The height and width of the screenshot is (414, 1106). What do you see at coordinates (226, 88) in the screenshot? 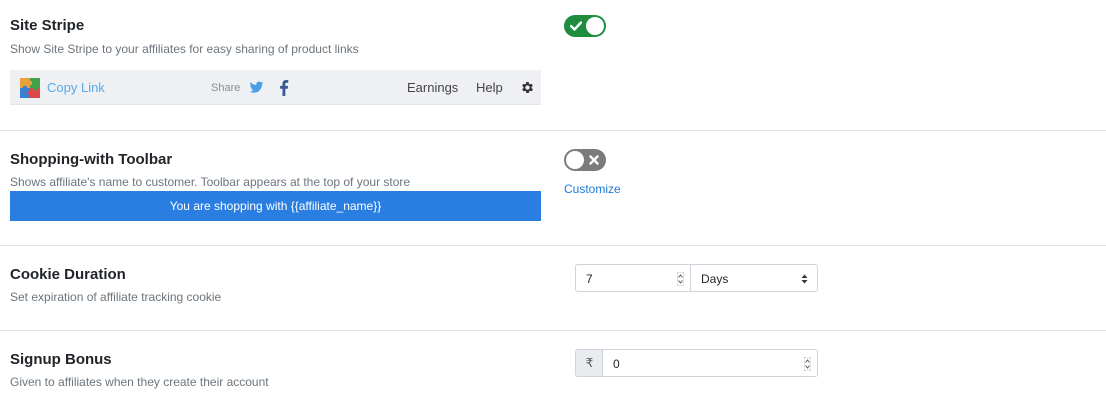
I see `share-label: Share` at bounding box center [226, 88].